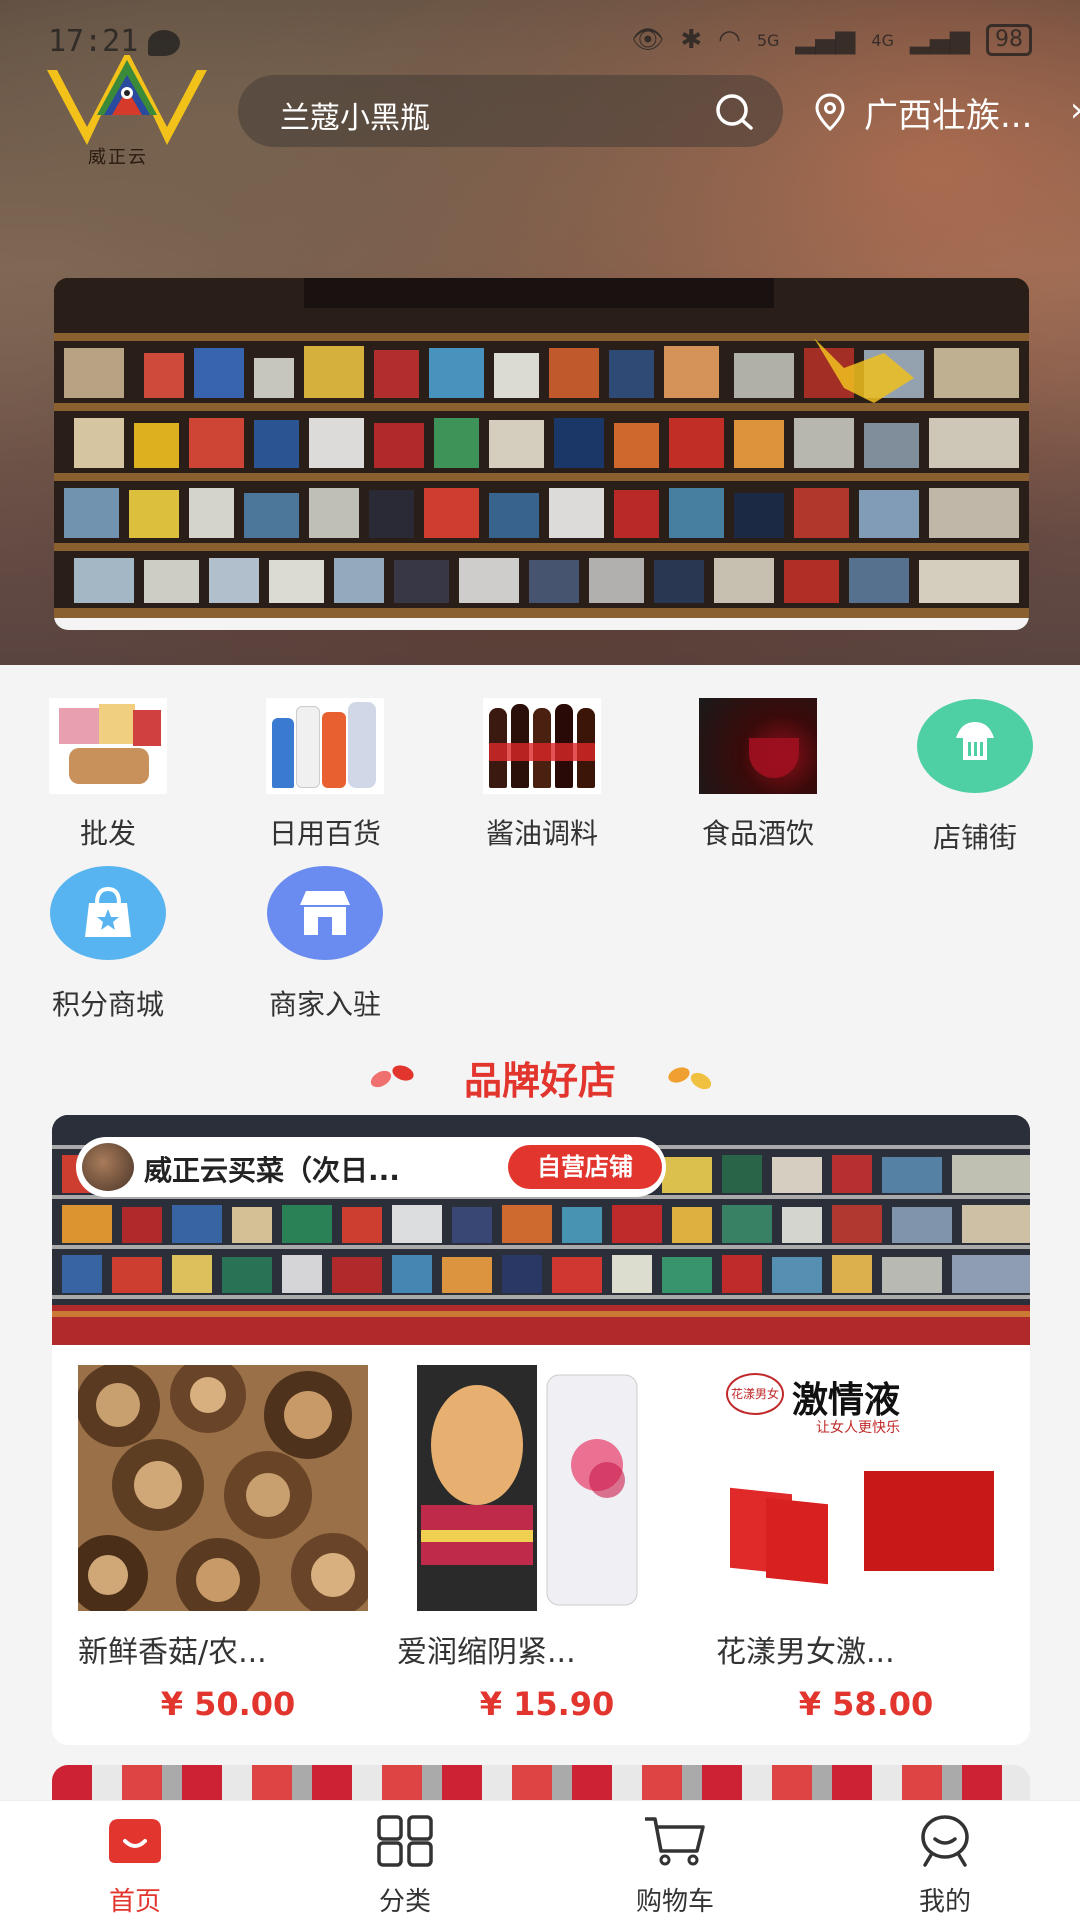 This screenshot has height=1920, width=1080. Describe the element at coordinates (325, 913) in the screenshot. I see `storefront-icon` at that location.